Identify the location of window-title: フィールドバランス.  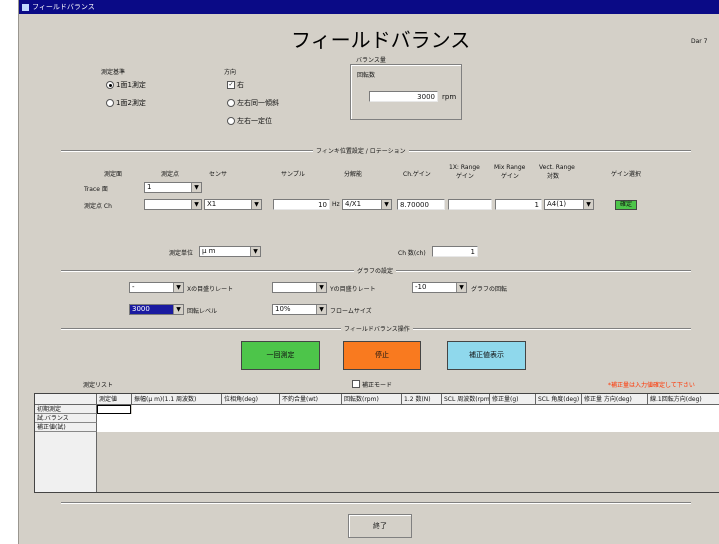
(63, 7).